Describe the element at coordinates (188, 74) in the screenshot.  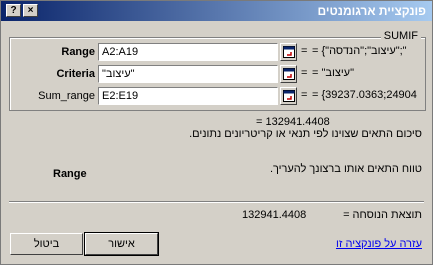
I see `criteria-input` at that location.